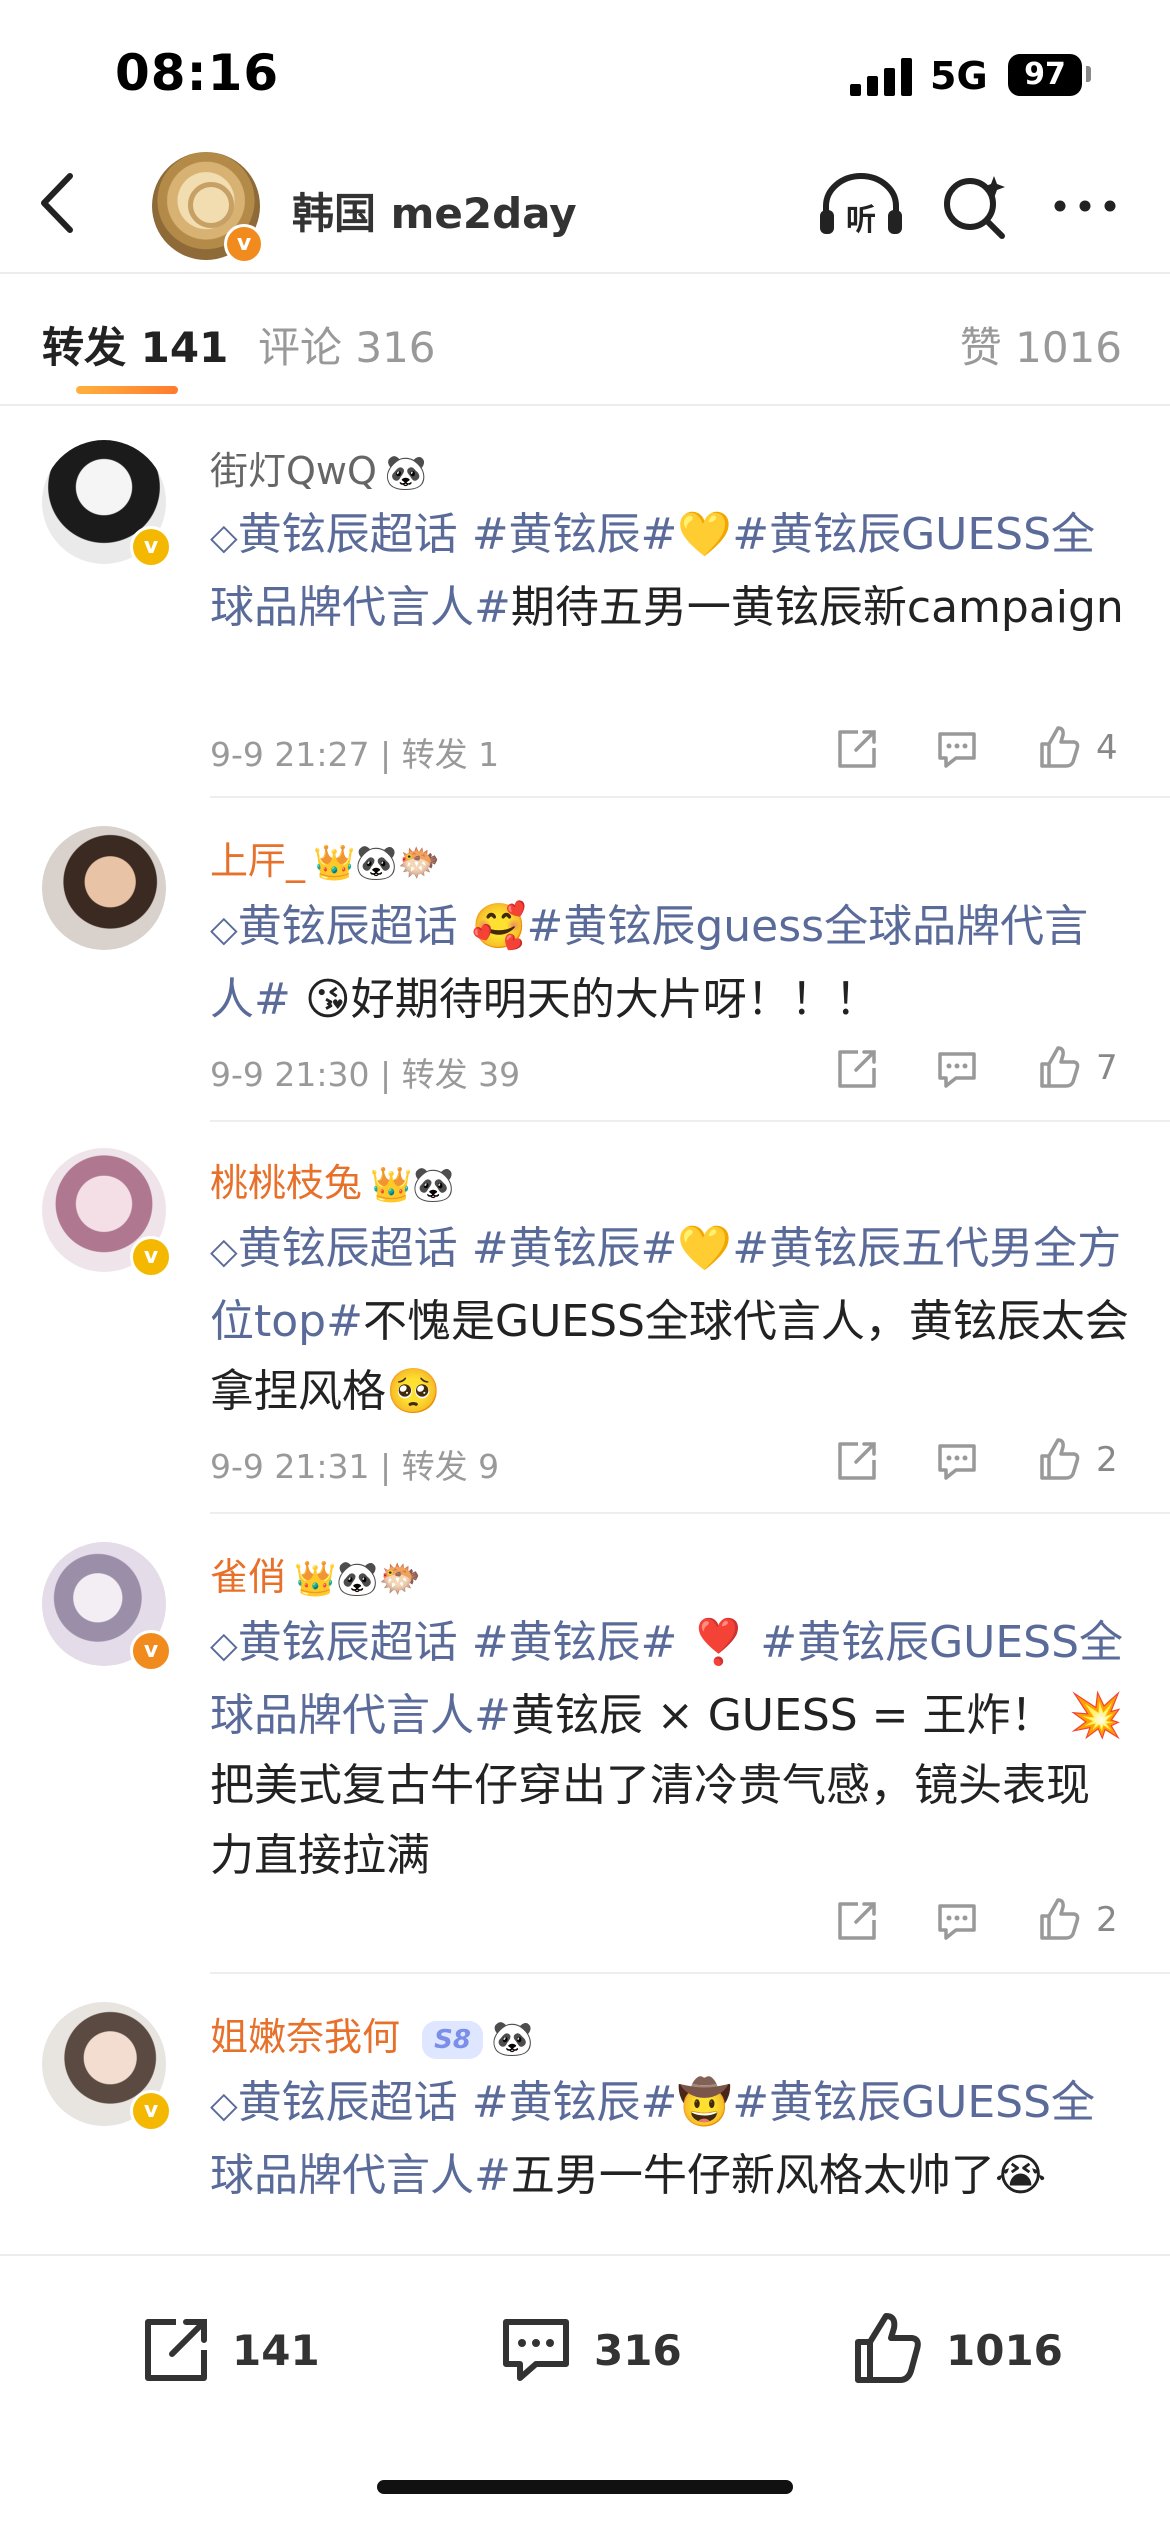 The height and width of the screenshot is (2534, 1170). What do you see at coordinates (258, 861) in the screenshot?
I see `username-text: 上厈_` at bounding box center [258, 861].